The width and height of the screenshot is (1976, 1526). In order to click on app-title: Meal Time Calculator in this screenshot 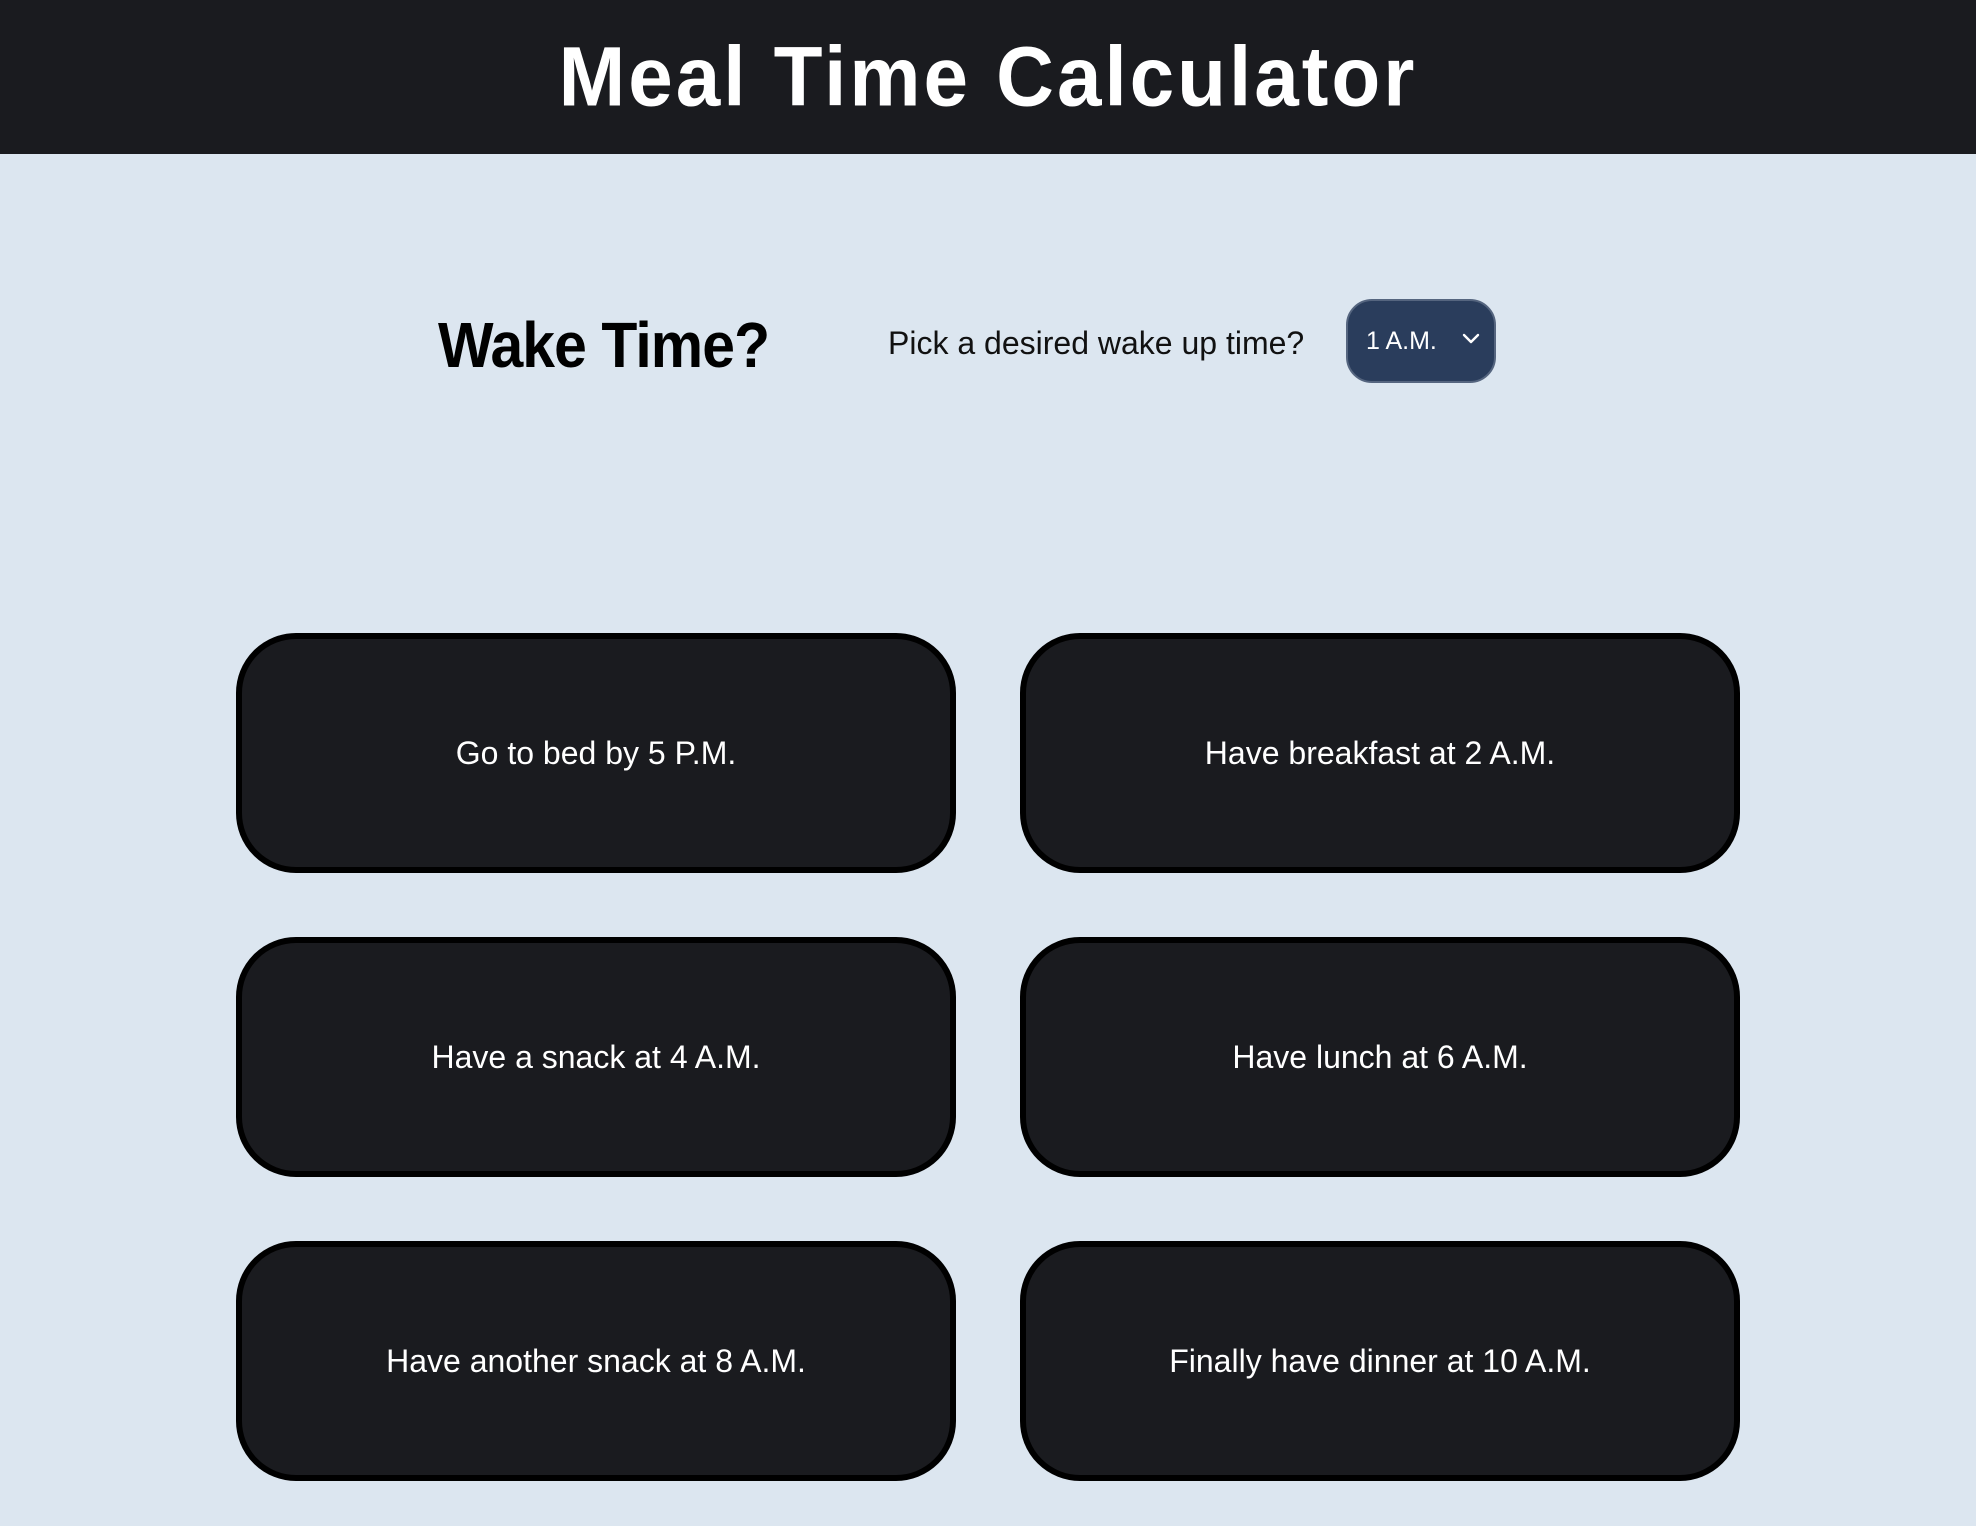, I will do `click(988, 76)`.